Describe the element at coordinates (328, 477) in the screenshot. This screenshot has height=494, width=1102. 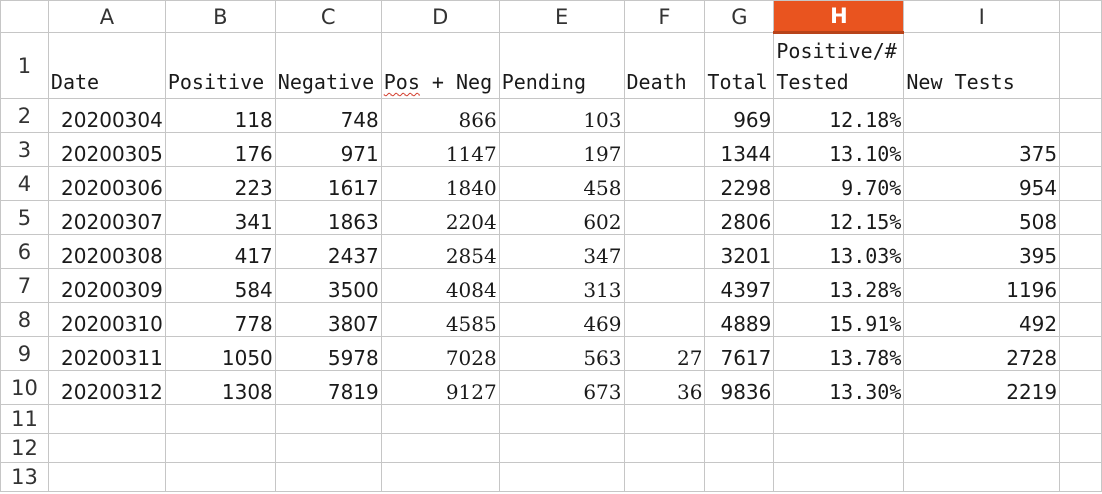
I see `cell-c13` at that location.